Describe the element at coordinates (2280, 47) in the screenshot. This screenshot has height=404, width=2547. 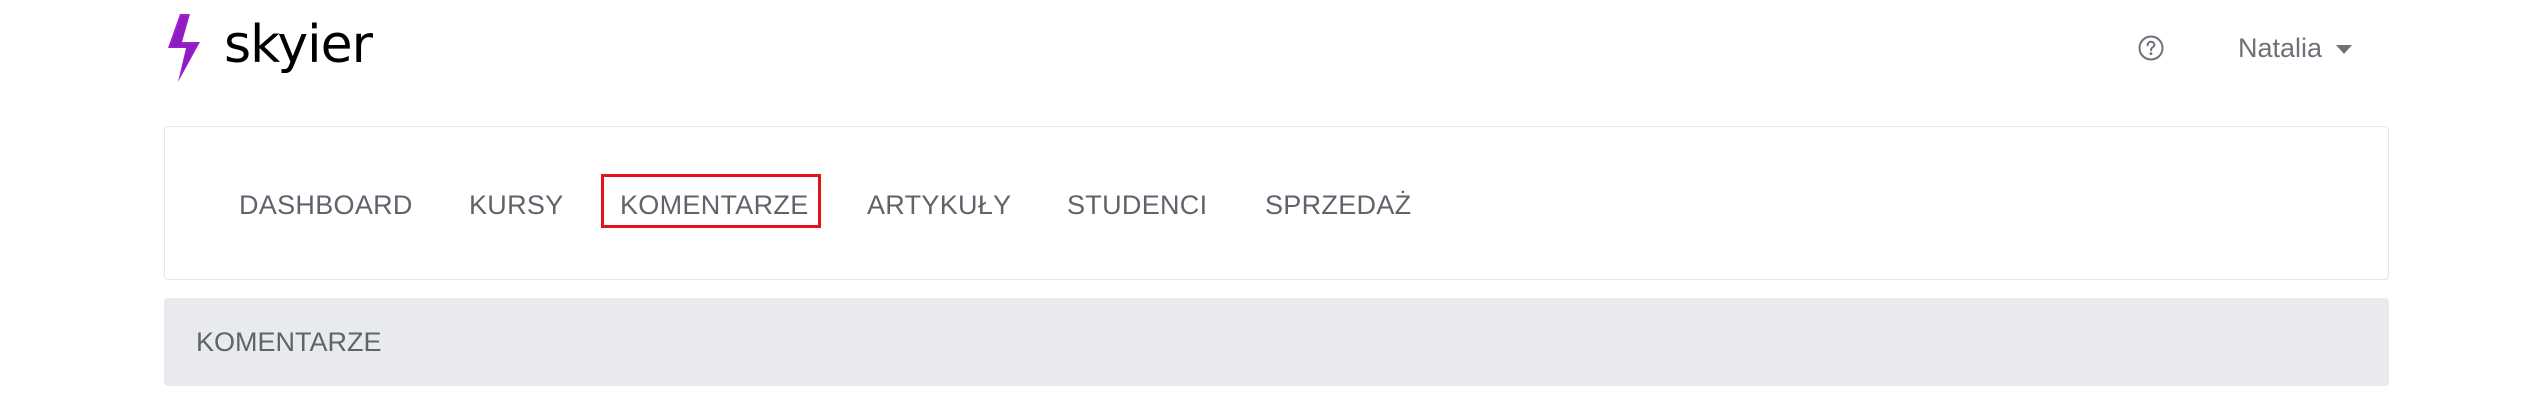
I see `user-name: Natalia` at that location.